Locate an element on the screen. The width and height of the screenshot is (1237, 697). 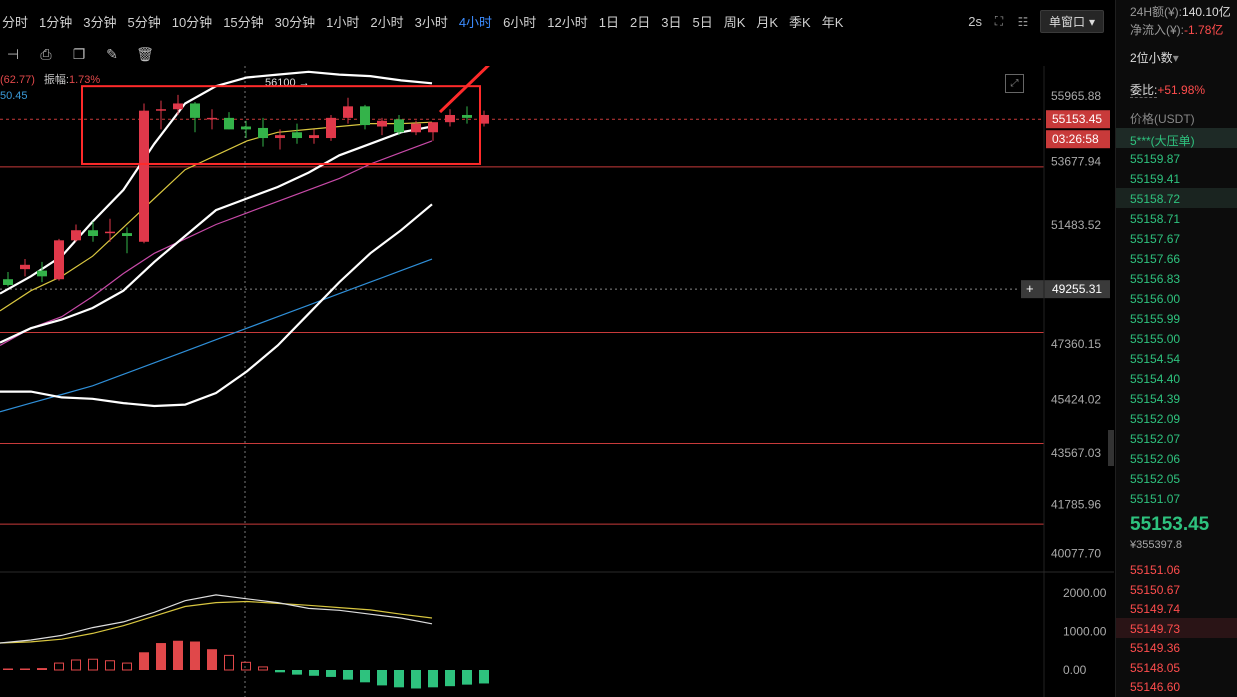
period-tab: 4小时 is located at coordinates (475, 21).